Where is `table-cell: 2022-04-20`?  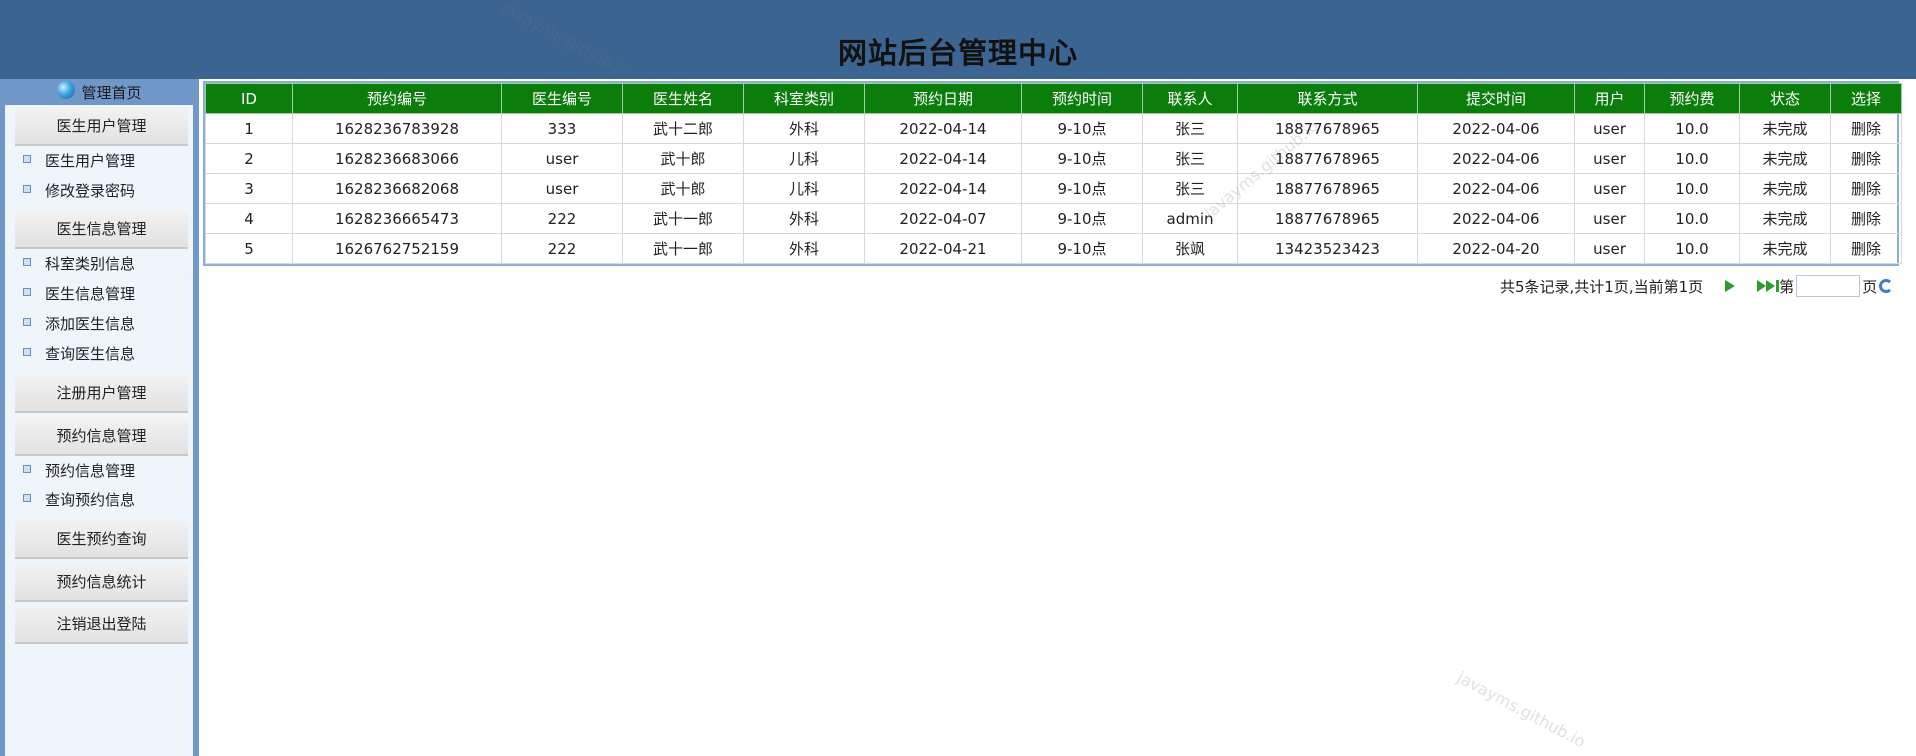 table-cell: 2022-04-20 is located at coordinates (1496, 248).